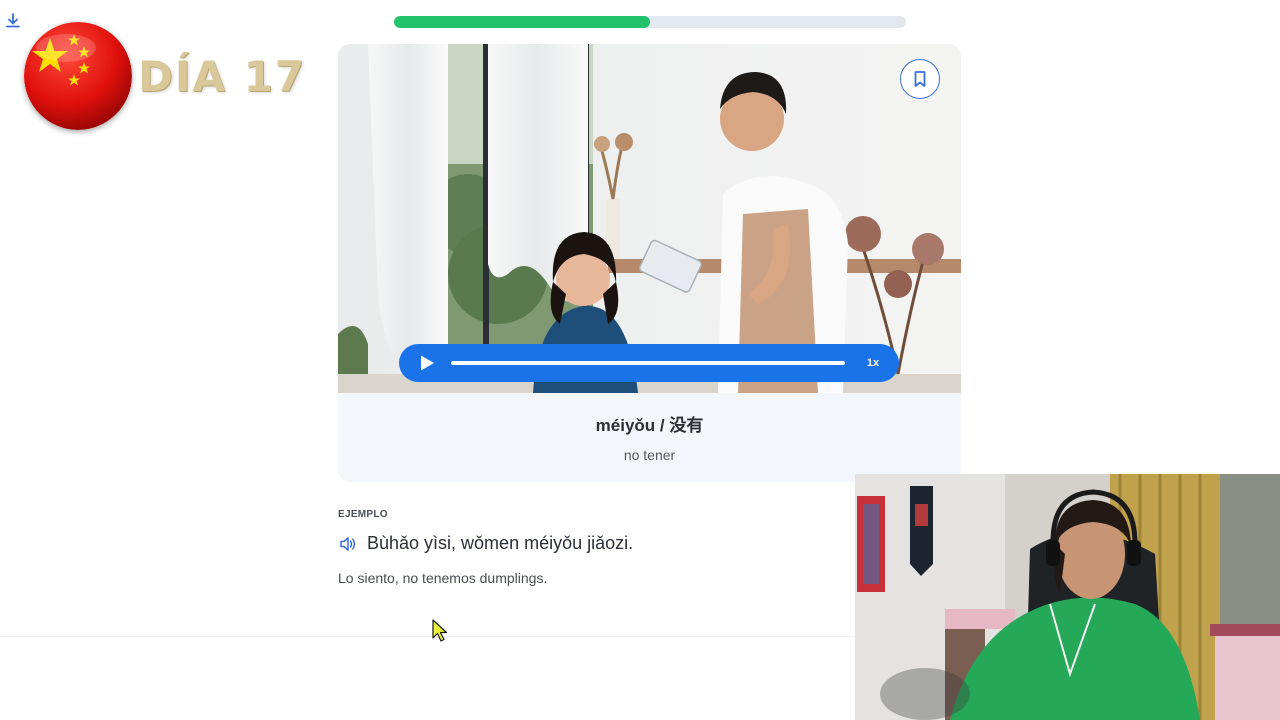 This screenshot has height=720, width=1280. What do you see at coordinates (522, 22) in the screenshot?
I see `lesson-progress-fill` at bounding box center [522, 22].